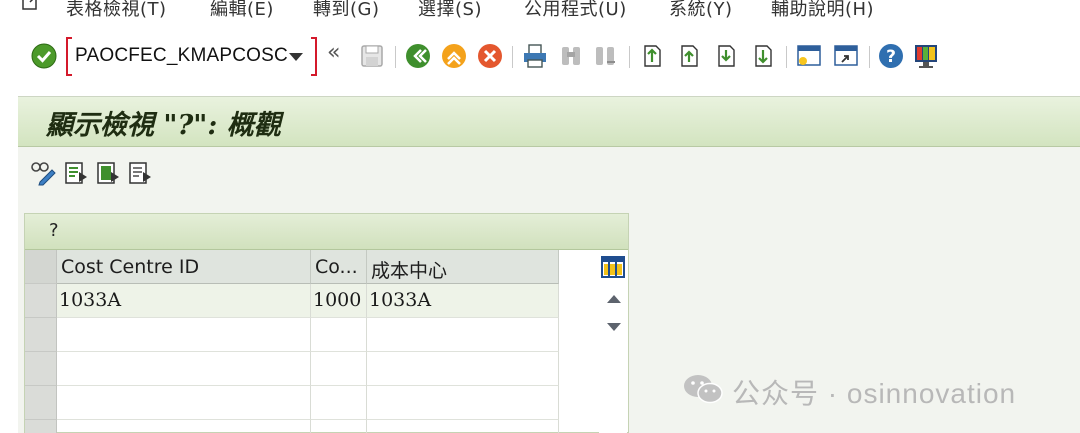 The image size is (1080, 433). Describe the element at coordinates (463, 267) in the screenshot. I see `column-header-cost-center: 成本中心` at that location.